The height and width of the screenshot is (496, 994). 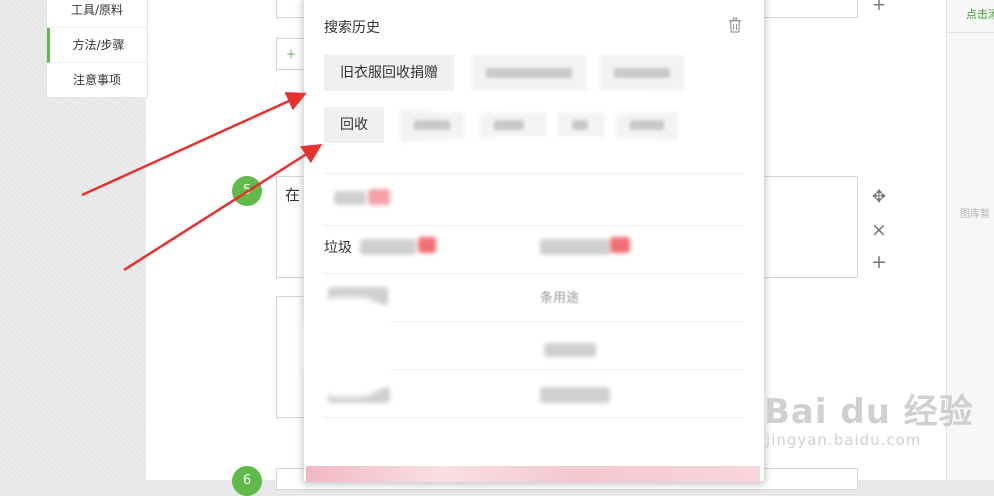 I want to click on left-nav: 工具/原料 方法/步骤 注意事项, so click(x=97, y=49).